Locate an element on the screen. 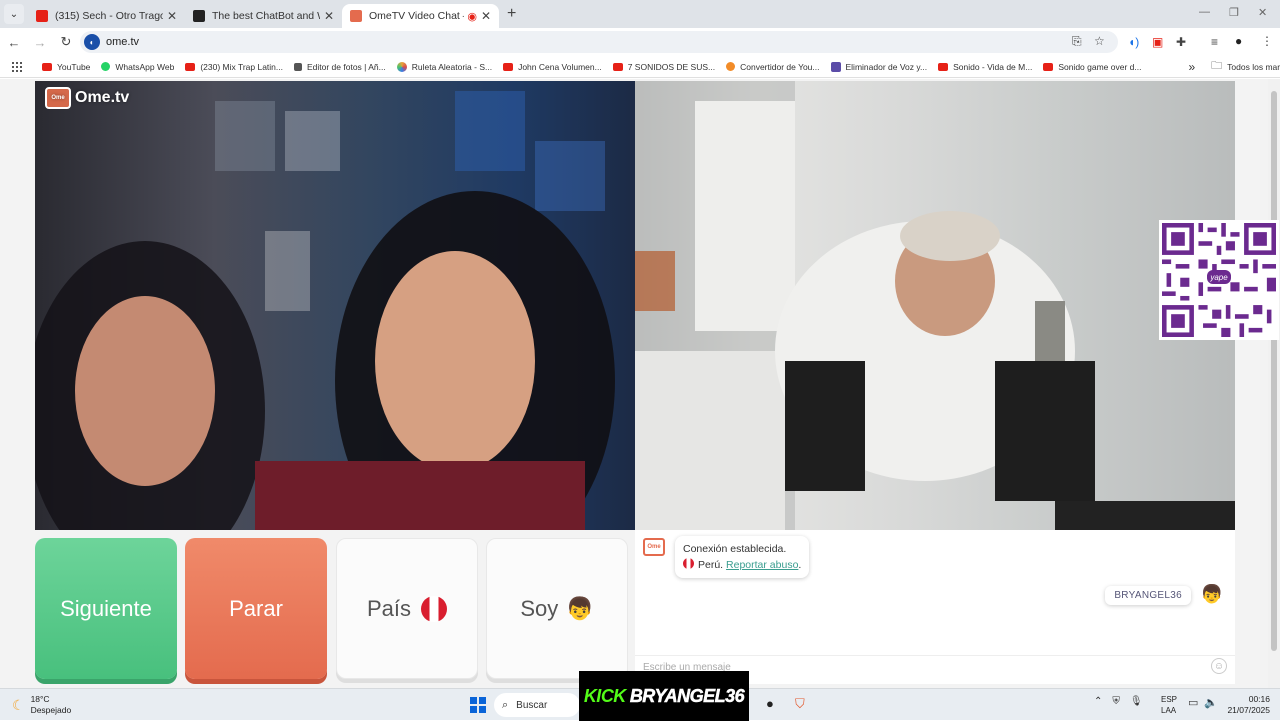  report-abuse-link: Reportar abuso is located at coordinates (762, 565).